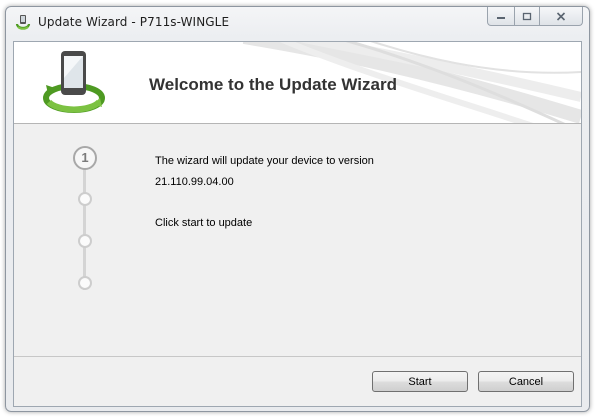  What do you see at coordinates (85, 283) in the screenshot?
I see `step-4-dot` at bounding box center [85, 283].